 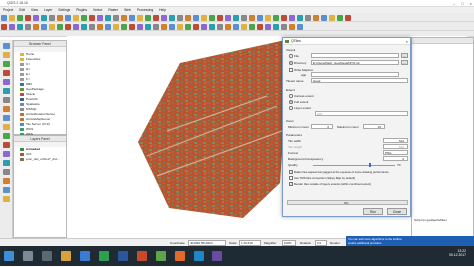 What do you see at coordinates (374, 126) in the screenshot?
I see `max-zoom-spinbox: 16` at bounding box center [374, 126].